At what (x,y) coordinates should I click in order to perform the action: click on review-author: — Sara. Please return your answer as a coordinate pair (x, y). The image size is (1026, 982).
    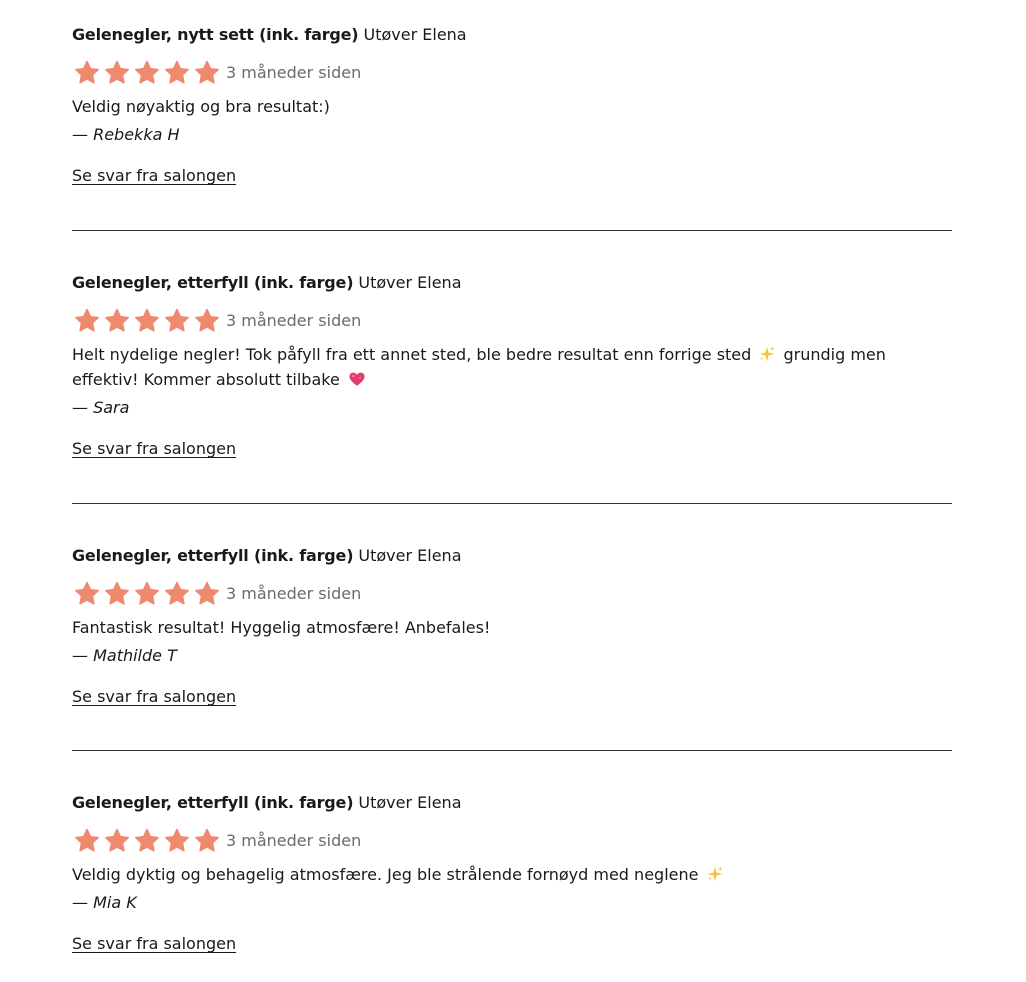
    Looking at the image, I should click on (101, 407).